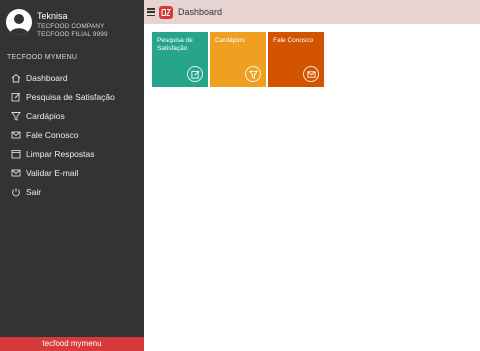 This screenshot has height=351, width=480. I want to click on home-icon, so click(16, 78).